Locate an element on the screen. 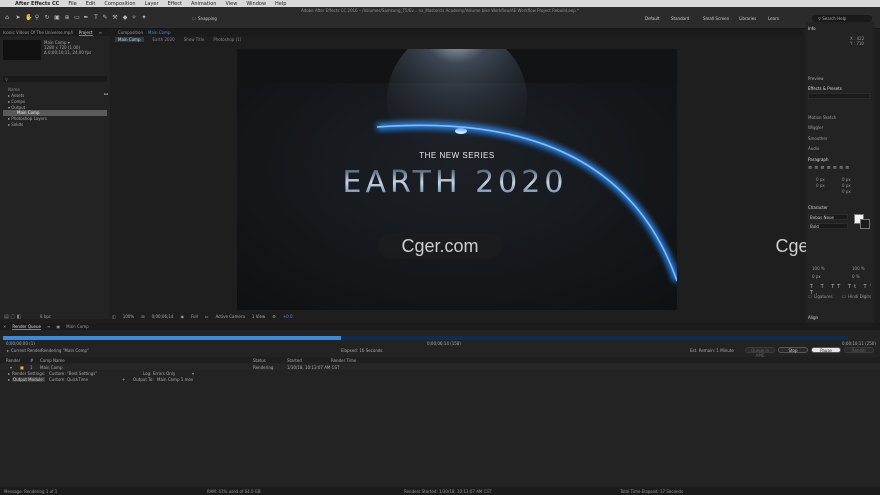 Image resolution: width=880 pixels, height=495 pixels. stroke-color-swatch is located at coordinates (865, 224).